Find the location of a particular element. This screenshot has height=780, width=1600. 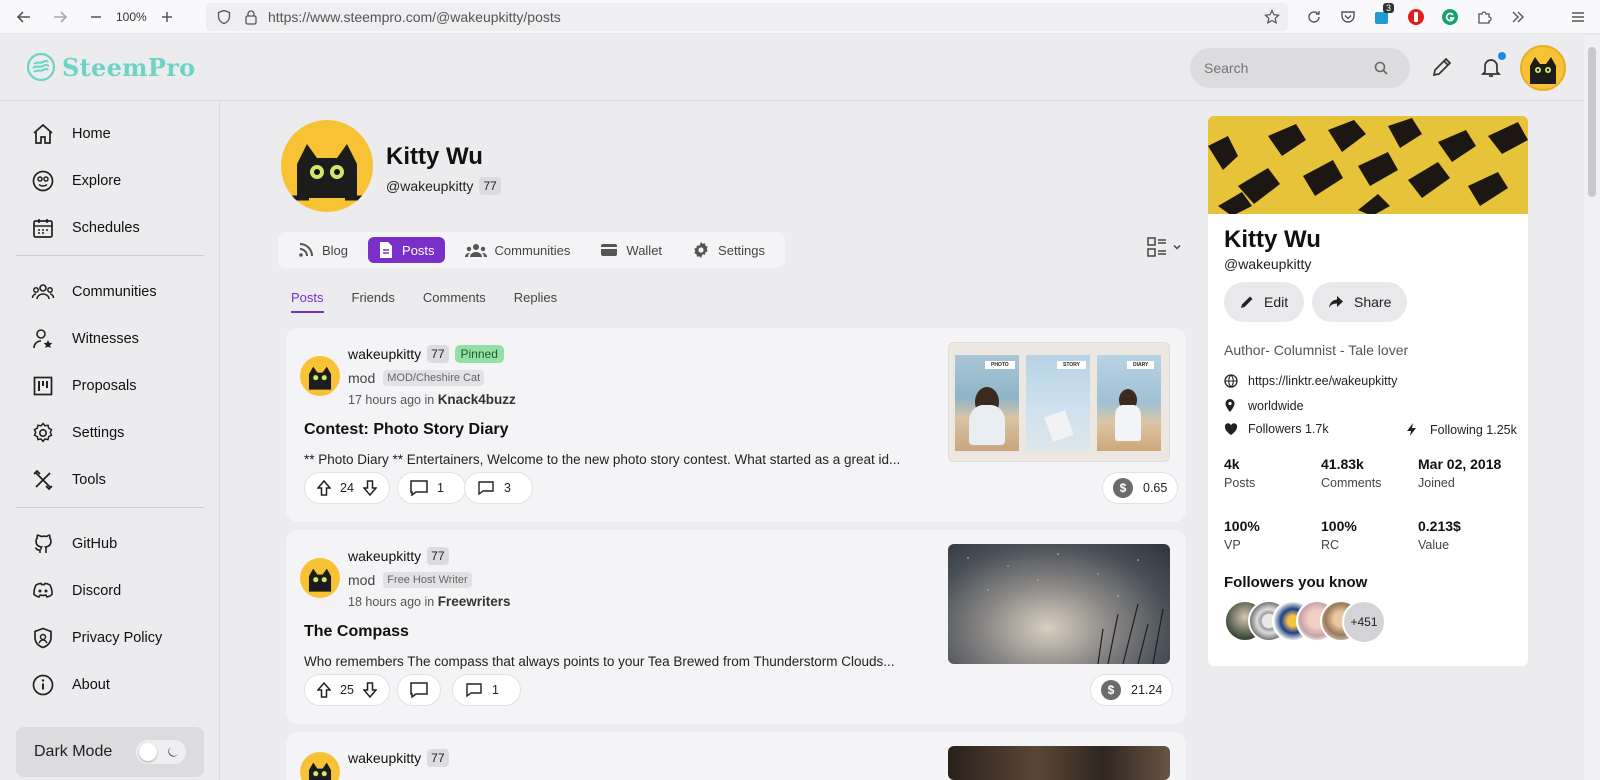

proposals-board-icon is located at coordinates (43, 386).